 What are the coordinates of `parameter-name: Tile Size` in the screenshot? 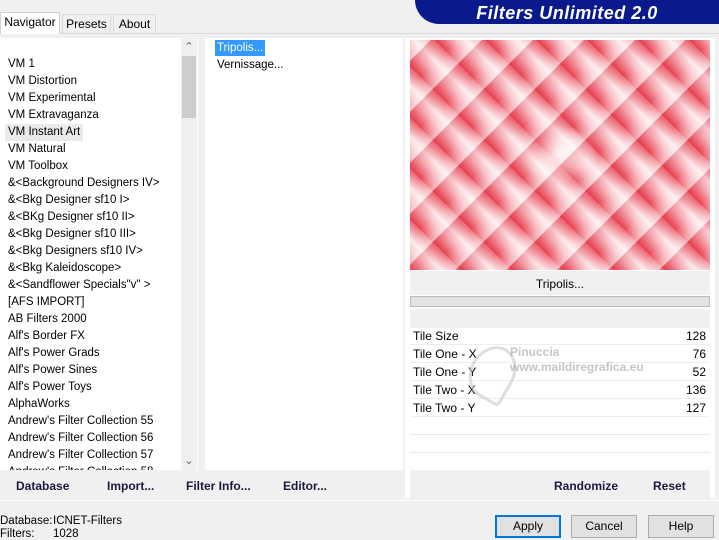 It's located at (436, 336).